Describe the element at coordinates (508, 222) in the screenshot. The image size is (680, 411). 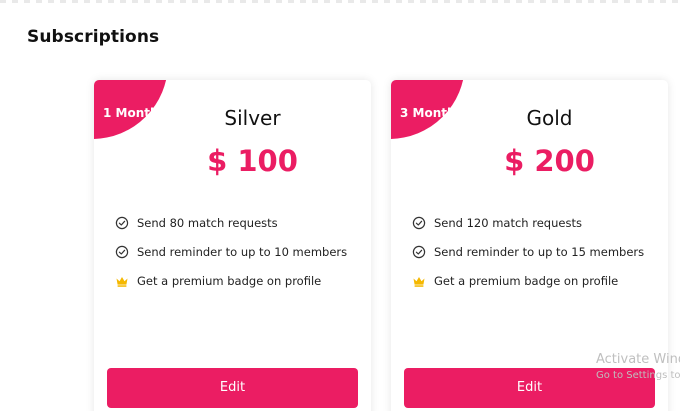
I see `feature-text: Send 120 match requests` at that location.